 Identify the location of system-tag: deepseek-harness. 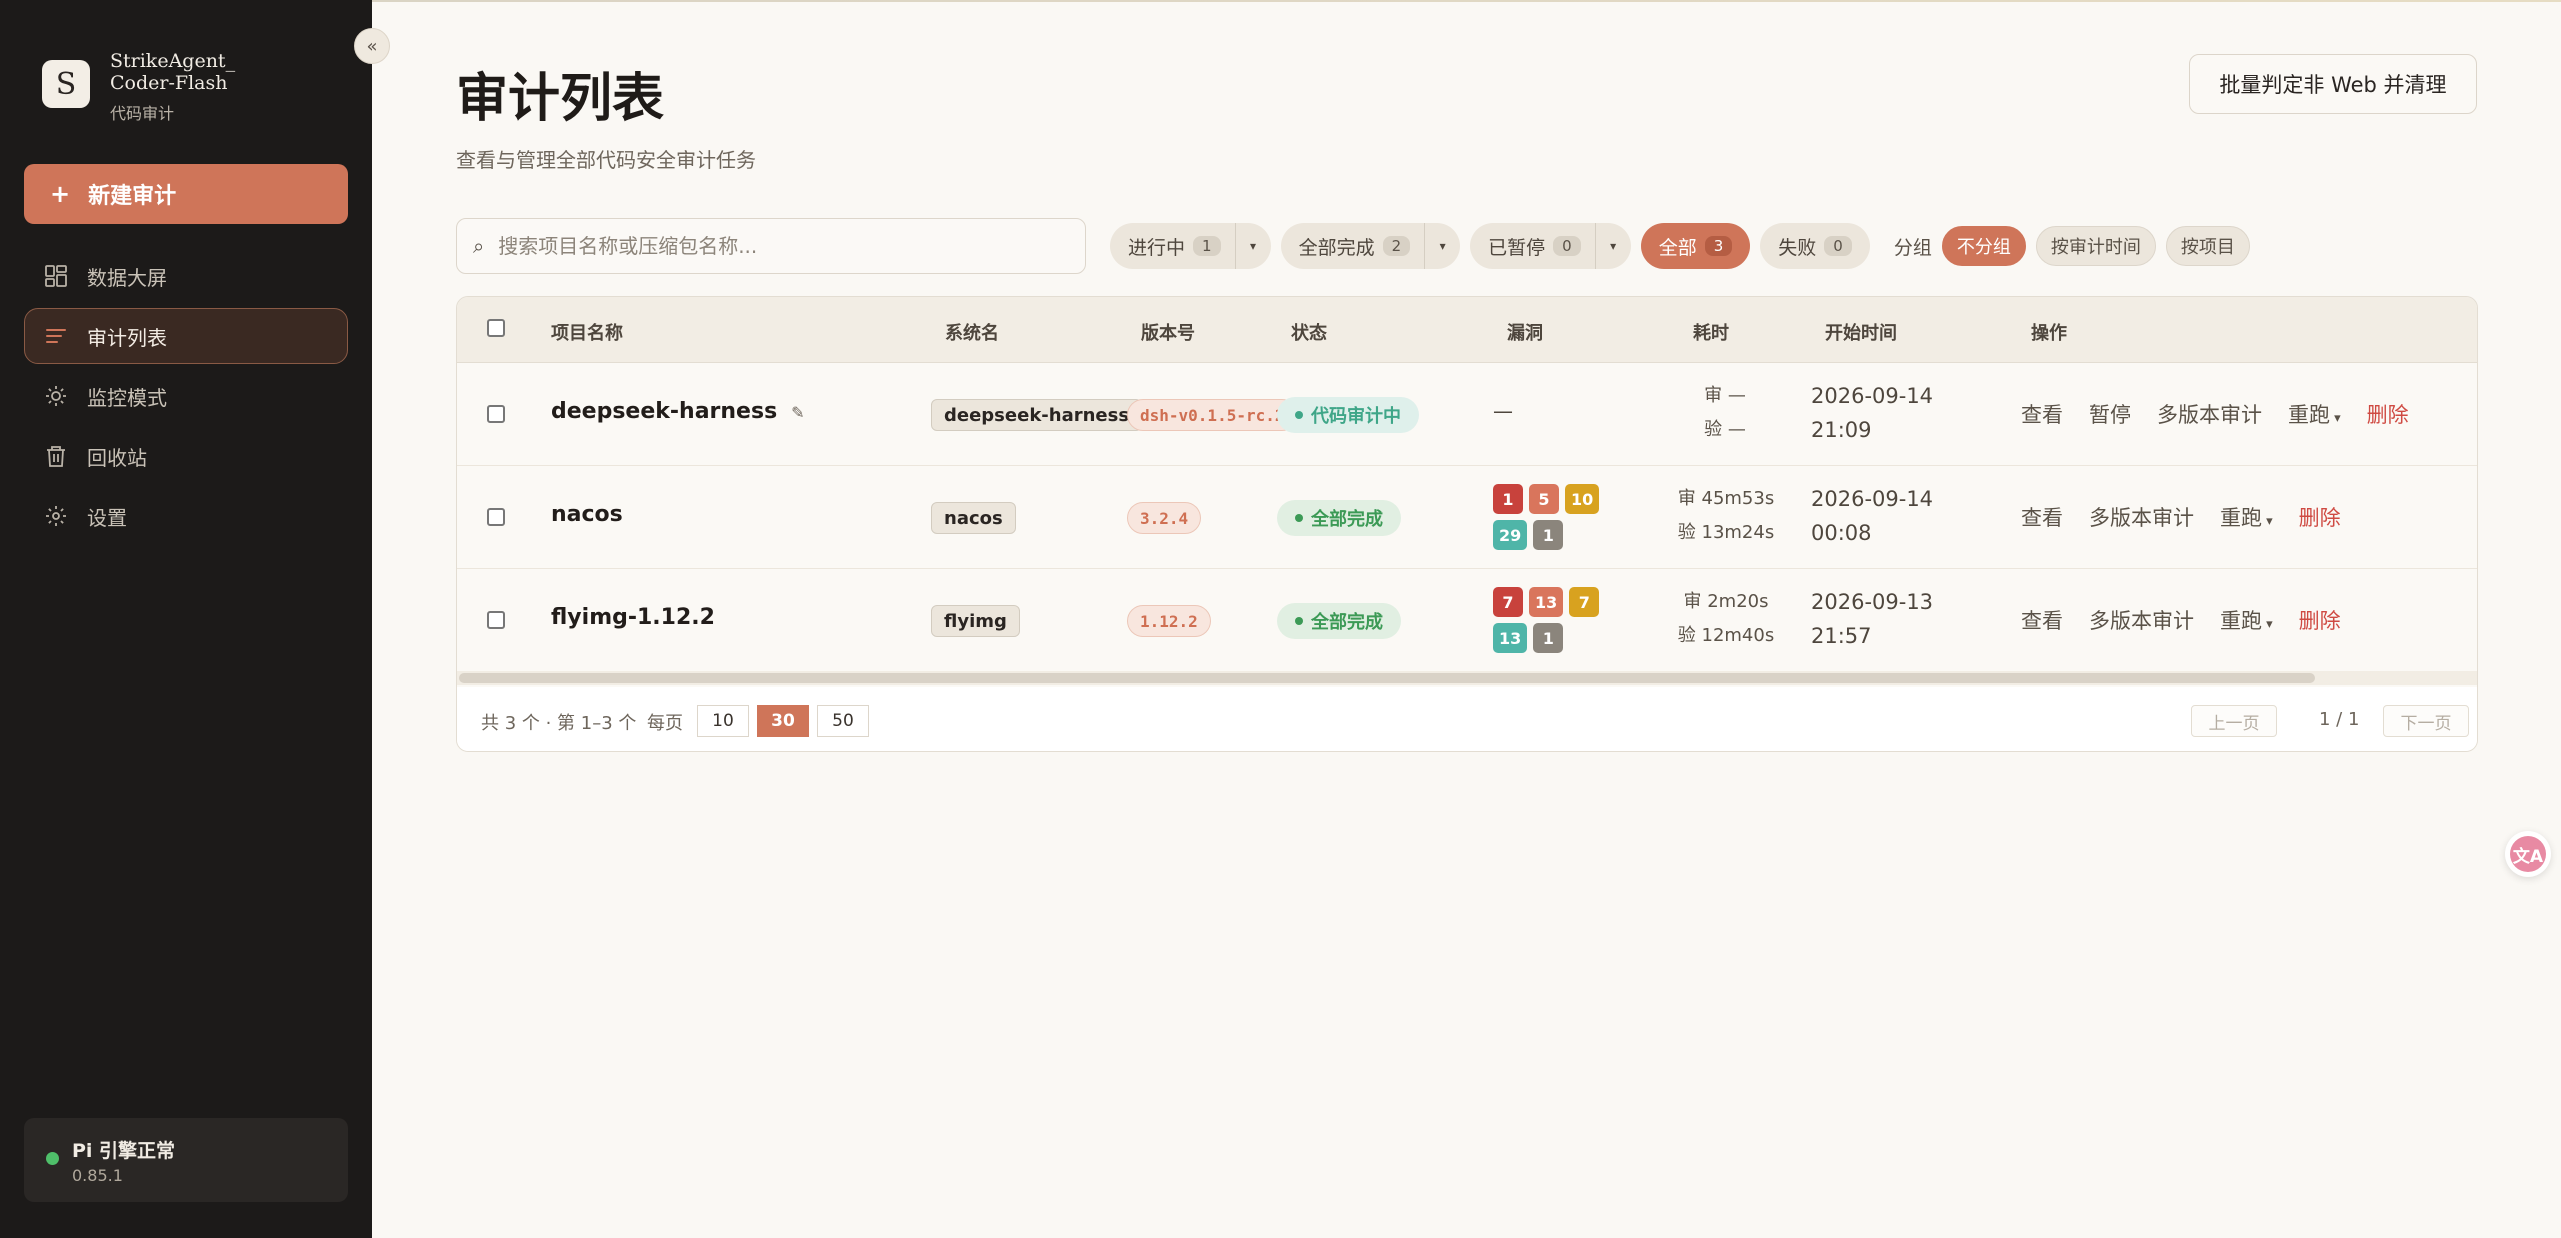
(1037, 415).